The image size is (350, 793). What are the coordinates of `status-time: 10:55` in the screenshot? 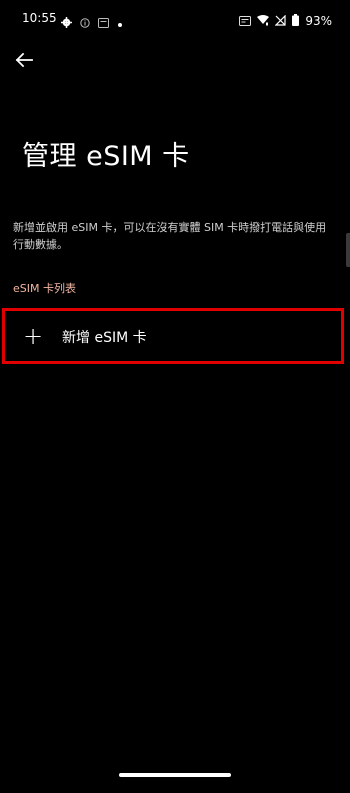 It's located at (39, 18).